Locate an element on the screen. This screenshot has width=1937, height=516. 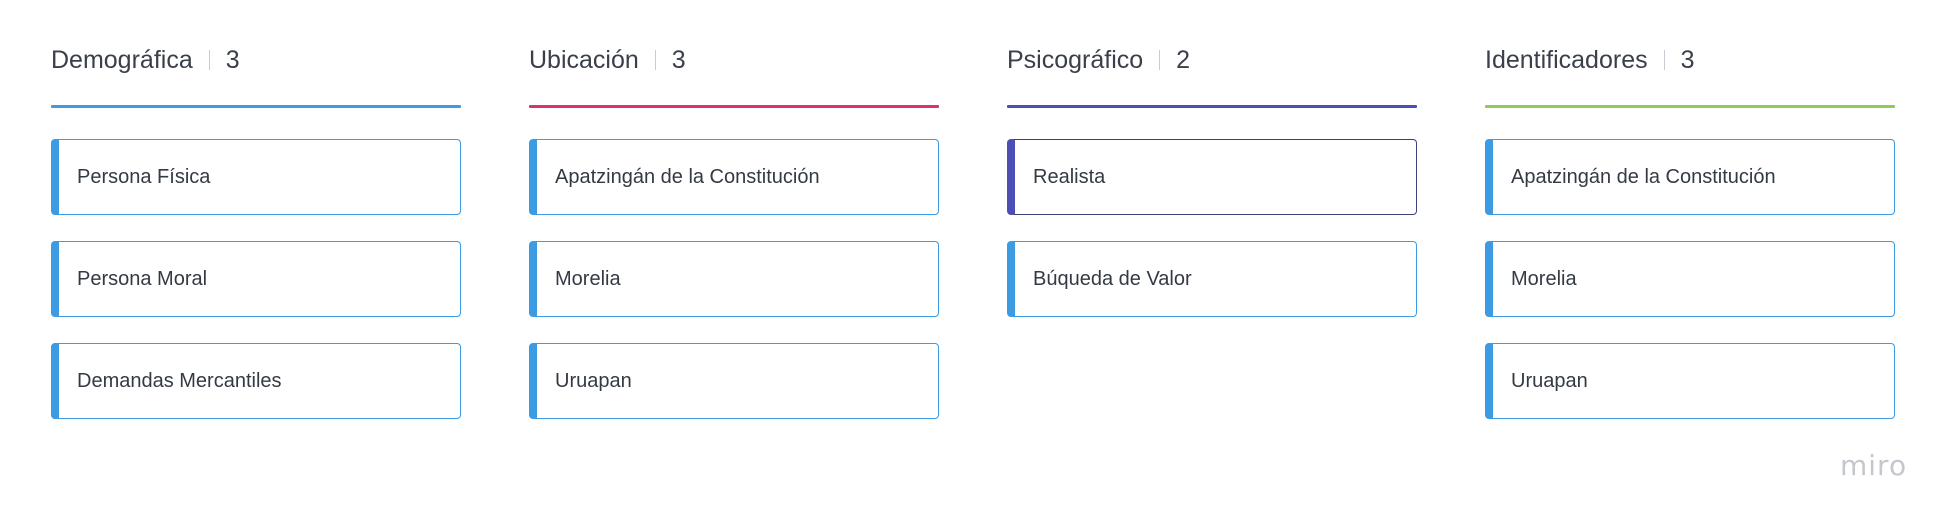
column-title: Ubicación is located at coordinates (584, 59).